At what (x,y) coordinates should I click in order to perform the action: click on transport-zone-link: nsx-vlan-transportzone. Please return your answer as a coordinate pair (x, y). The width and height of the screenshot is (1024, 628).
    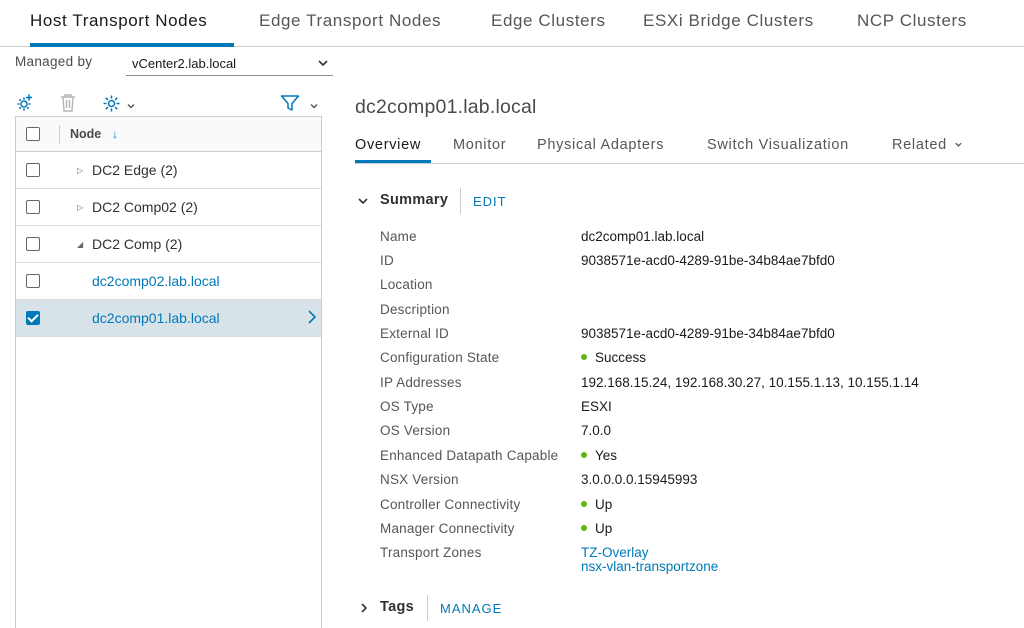
    Looking at the image, I should click on (649, 566).